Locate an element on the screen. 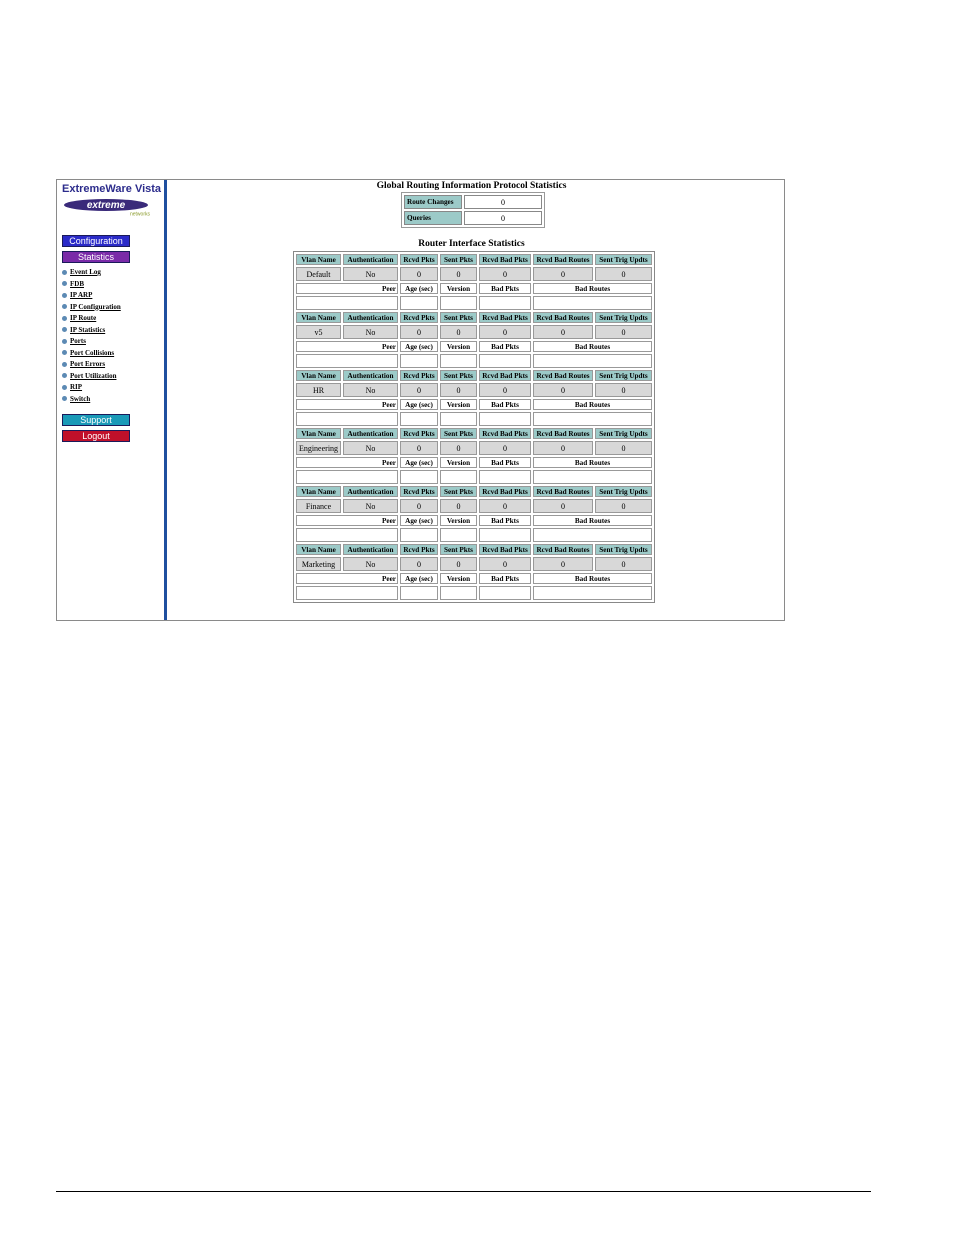 The width and height of the screenshot is (954, 1235). nav-item-ip-configuration: IP Configuration is located at coordinates (91, 308).